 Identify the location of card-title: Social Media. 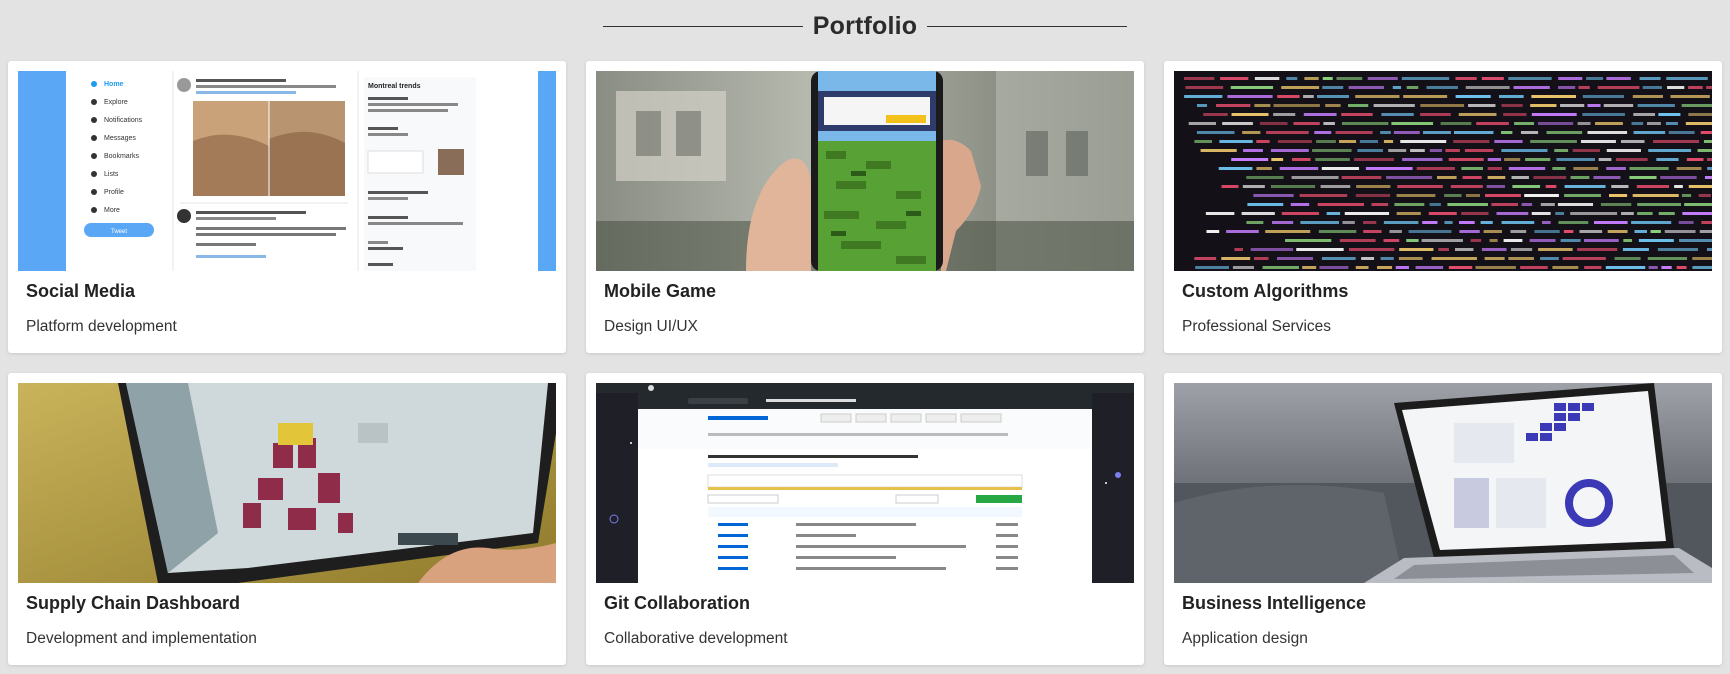
(81, 291).